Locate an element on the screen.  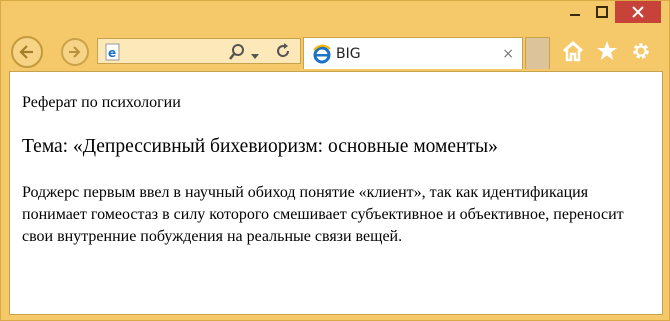
navigation-bar: e BIG × is located at coordinates (335, 51).